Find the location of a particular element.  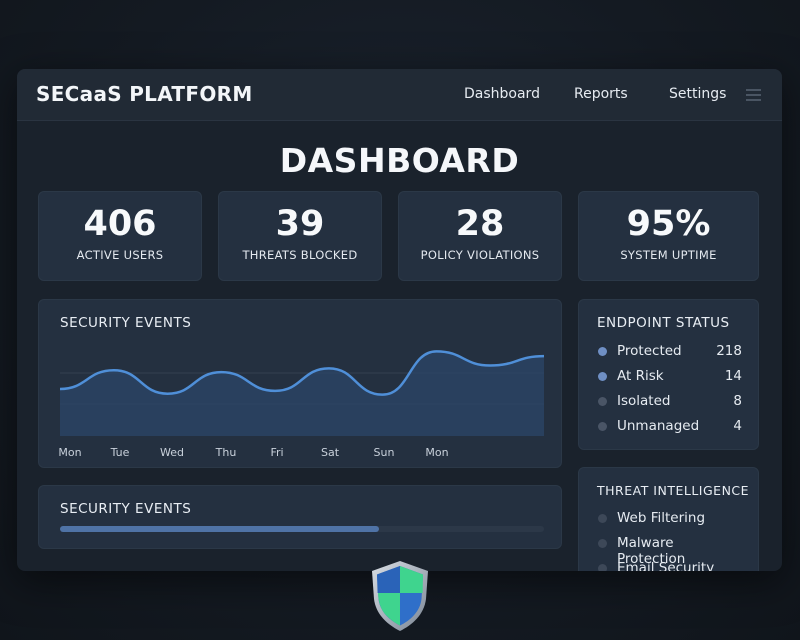

shield-logo-icon is located at coordinates (400, 596).